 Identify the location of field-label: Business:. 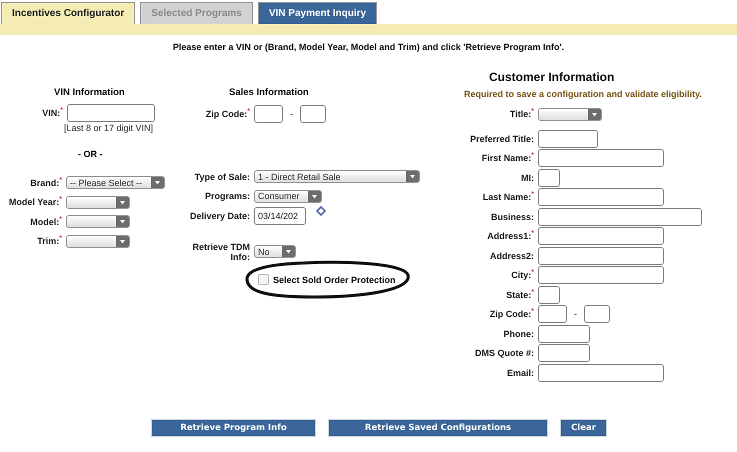
(512, 217).